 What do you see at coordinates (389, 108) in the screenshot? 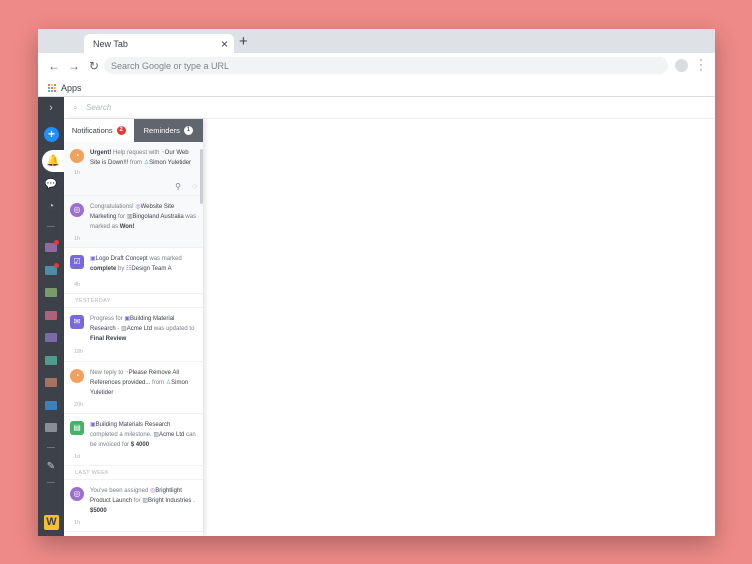
I see `search-bar: ⌕ Search` at bounding box center [389, 108].